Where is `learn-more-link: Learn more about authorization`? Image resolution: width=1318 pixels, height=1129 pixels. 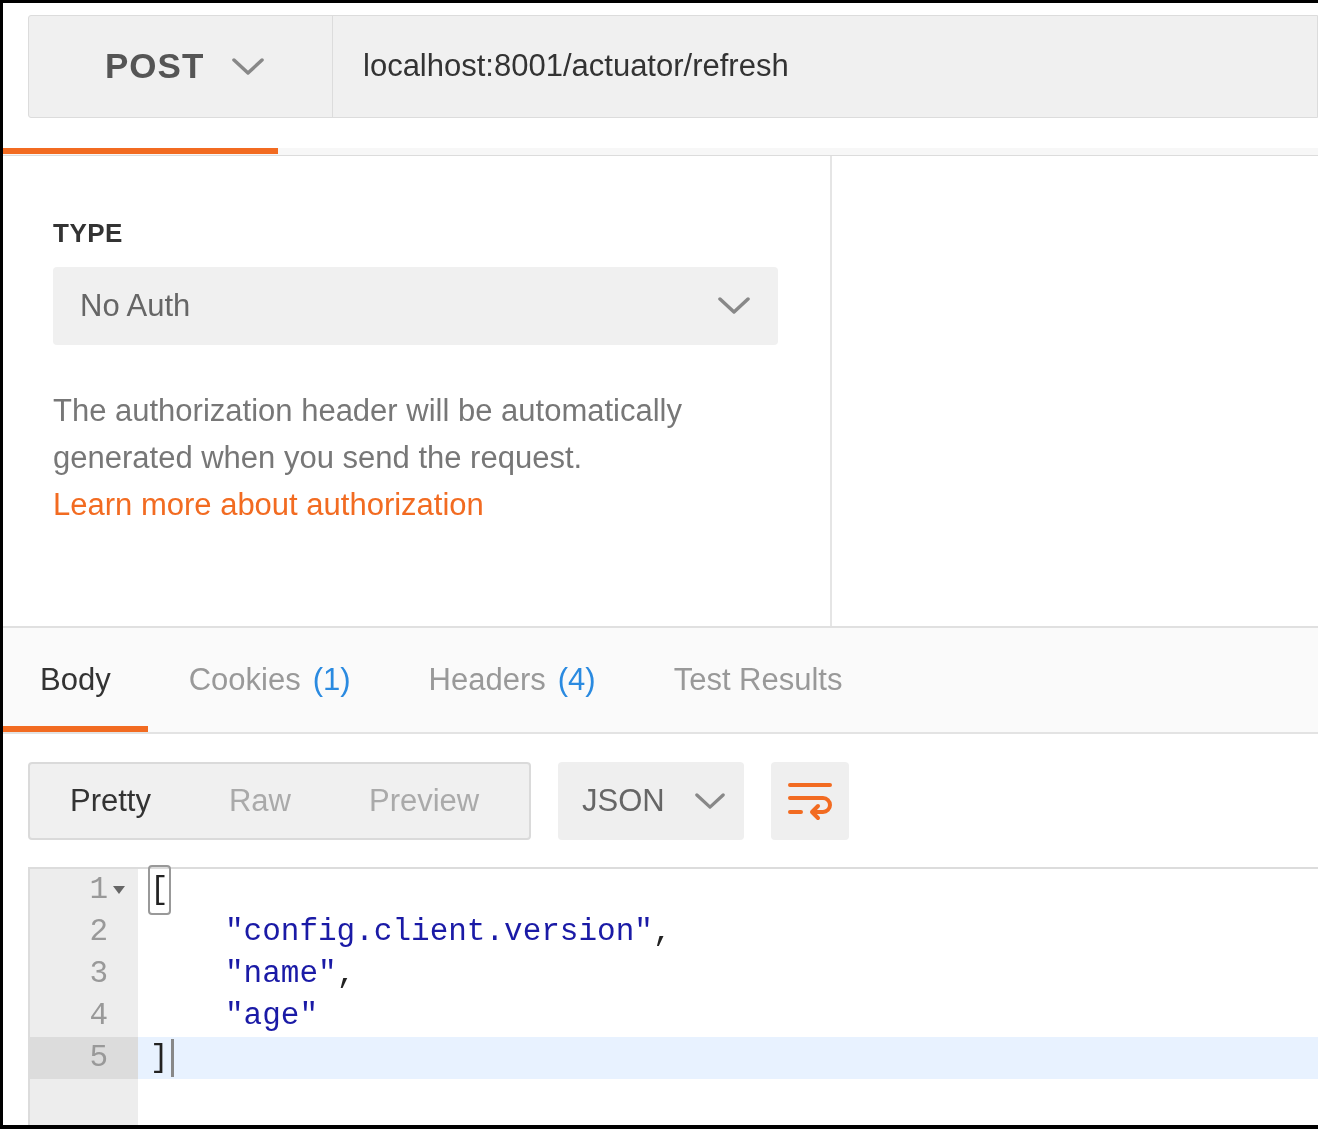
learn-more-link: Learn more about authorization is located at coordinates (268, 504).